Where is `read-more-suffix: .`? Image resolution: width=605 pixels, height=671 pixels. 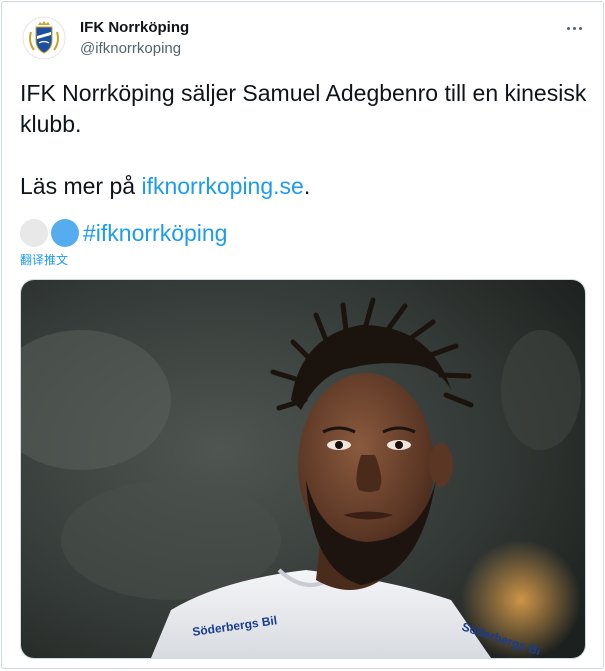 read-more-suffix: . is located at coordinates (307, 186).